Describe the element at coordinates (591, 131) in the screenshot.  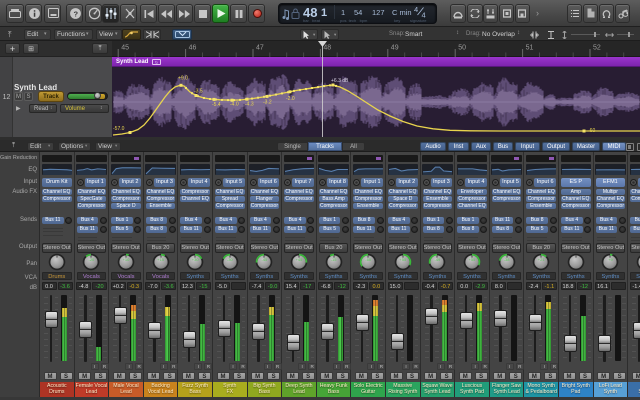
I see `svg-text: -60` at that location.